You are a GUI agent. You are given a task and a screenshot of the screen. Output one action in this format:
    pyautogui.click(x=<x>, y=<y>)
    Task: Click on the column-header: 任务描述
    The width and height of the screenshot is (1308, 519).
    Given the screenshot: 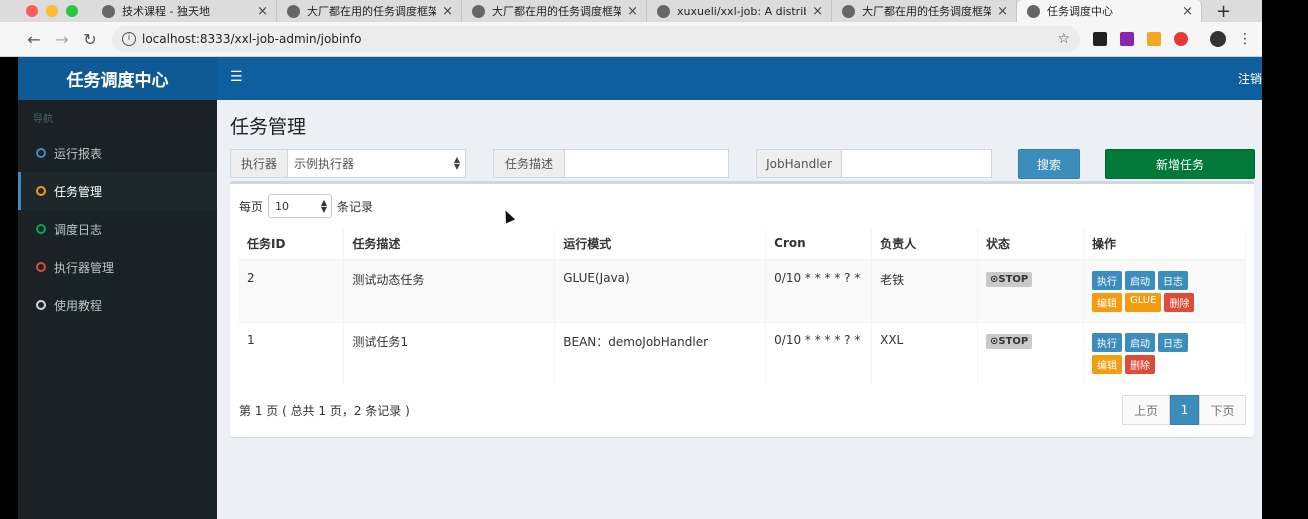 What is the action you would take?
    pyautogui.click(x=449, y=244)
    